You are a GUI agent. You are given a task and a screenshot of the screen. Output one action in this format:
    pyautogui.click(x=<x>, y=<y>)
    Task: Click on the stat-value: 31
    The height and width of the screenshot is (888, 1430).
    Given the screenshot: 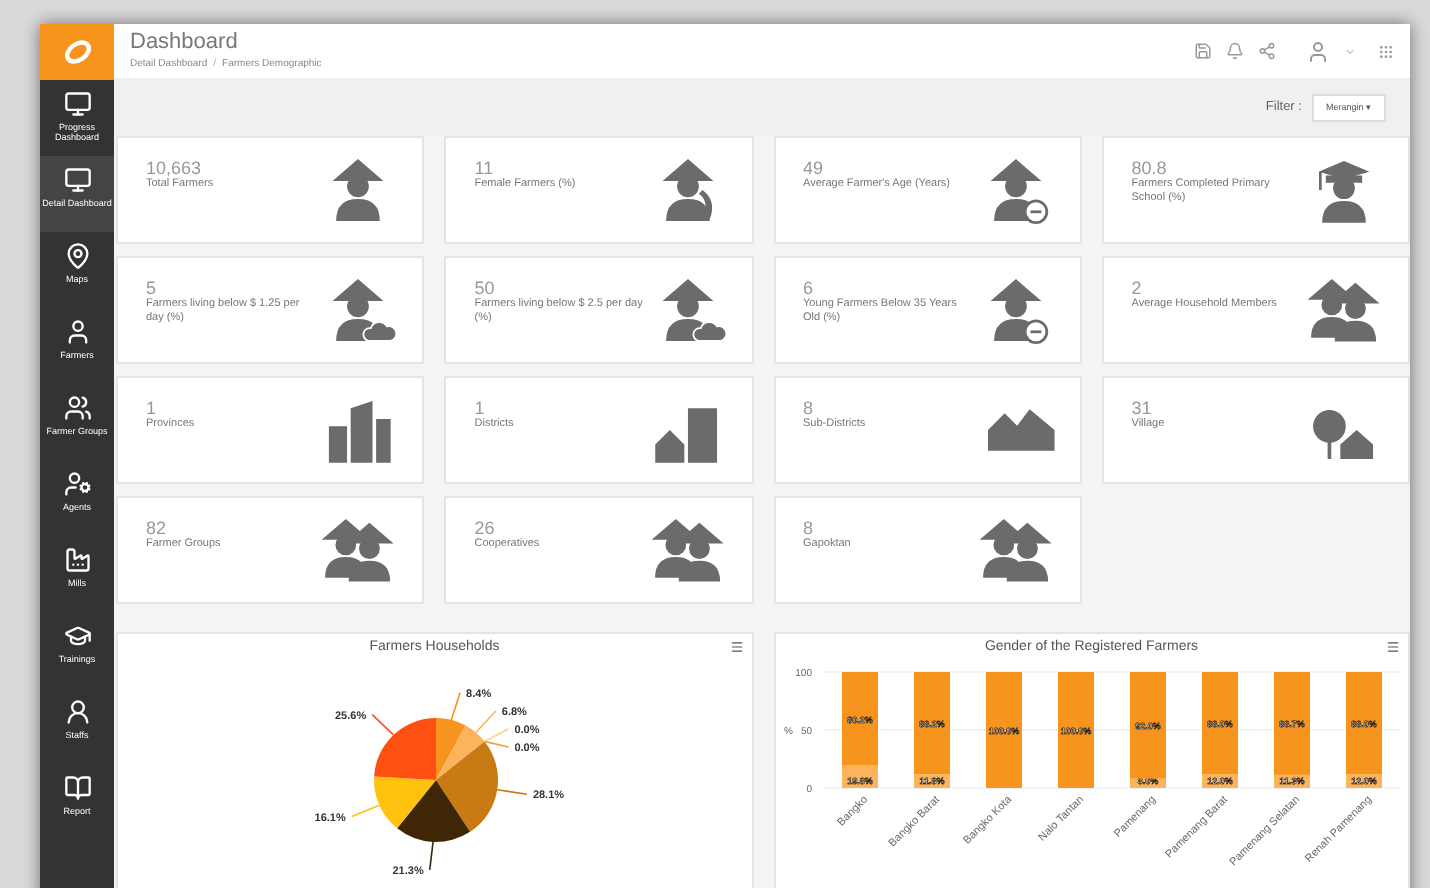 What is the action you would take?
    pyautogui.click(x=1142, y=408)
    